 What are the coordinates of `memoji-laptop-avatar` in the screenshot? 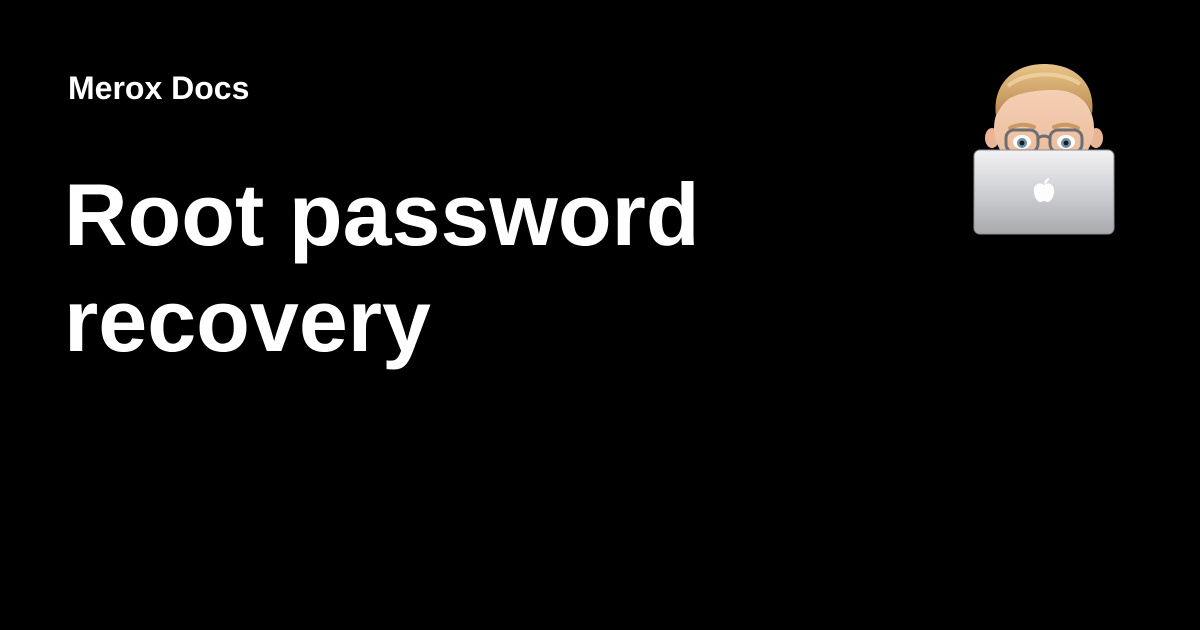 It's located at (1044, 148).